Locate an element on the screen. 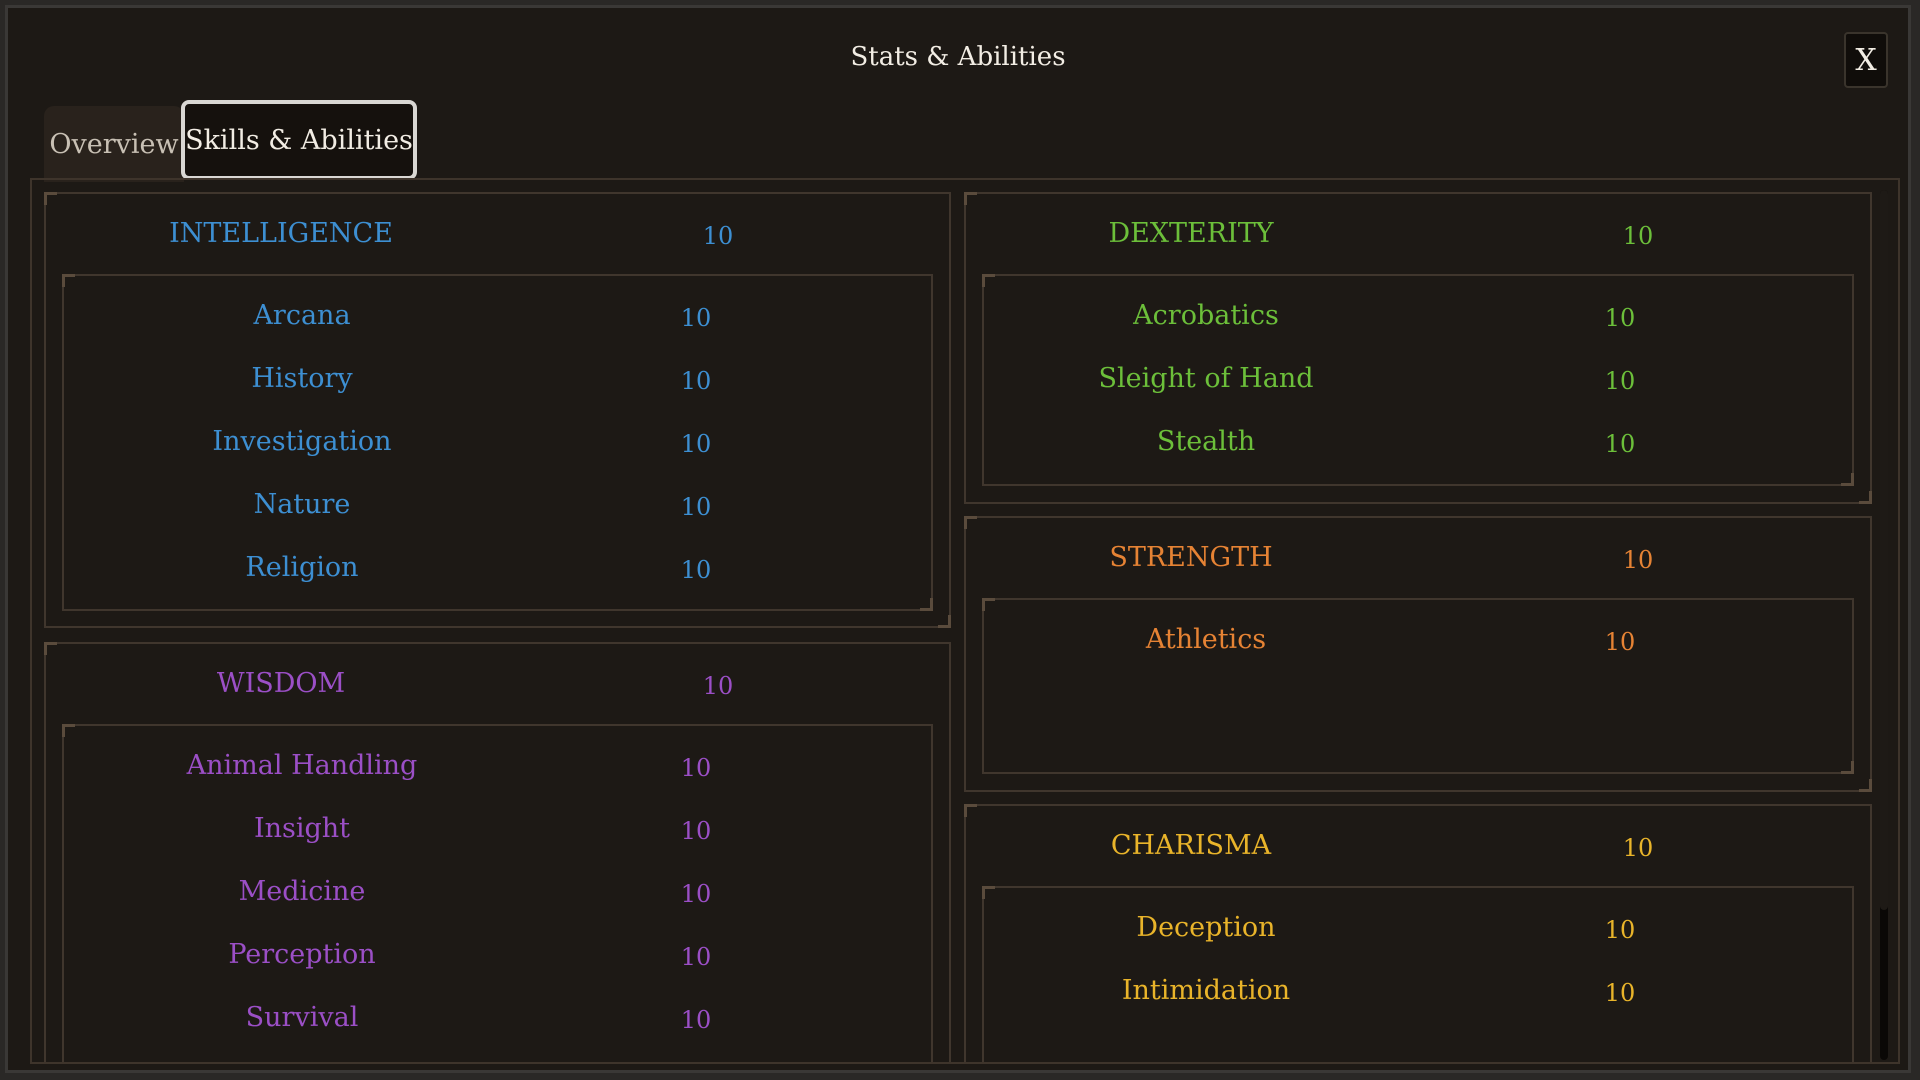  skill-value-history: 10 is located at coordinates (696, 381).